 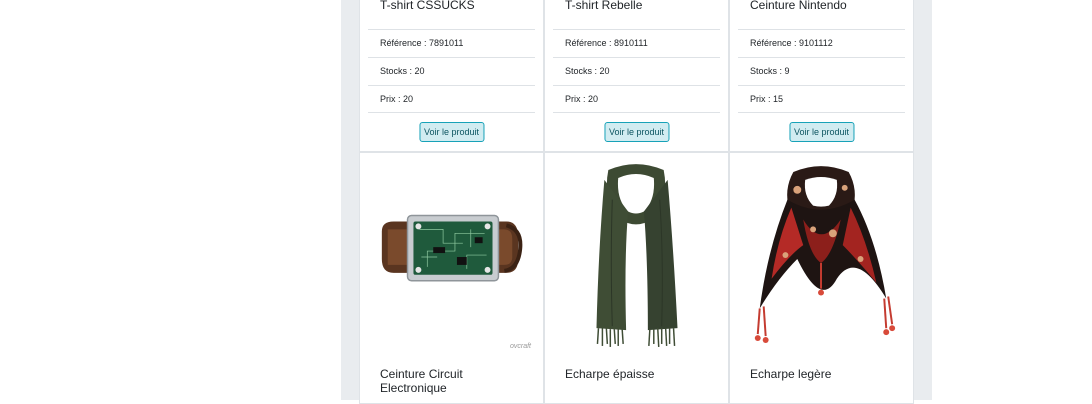 I want to click on product-card: Echarpe legère, so click(x=821, y=278).